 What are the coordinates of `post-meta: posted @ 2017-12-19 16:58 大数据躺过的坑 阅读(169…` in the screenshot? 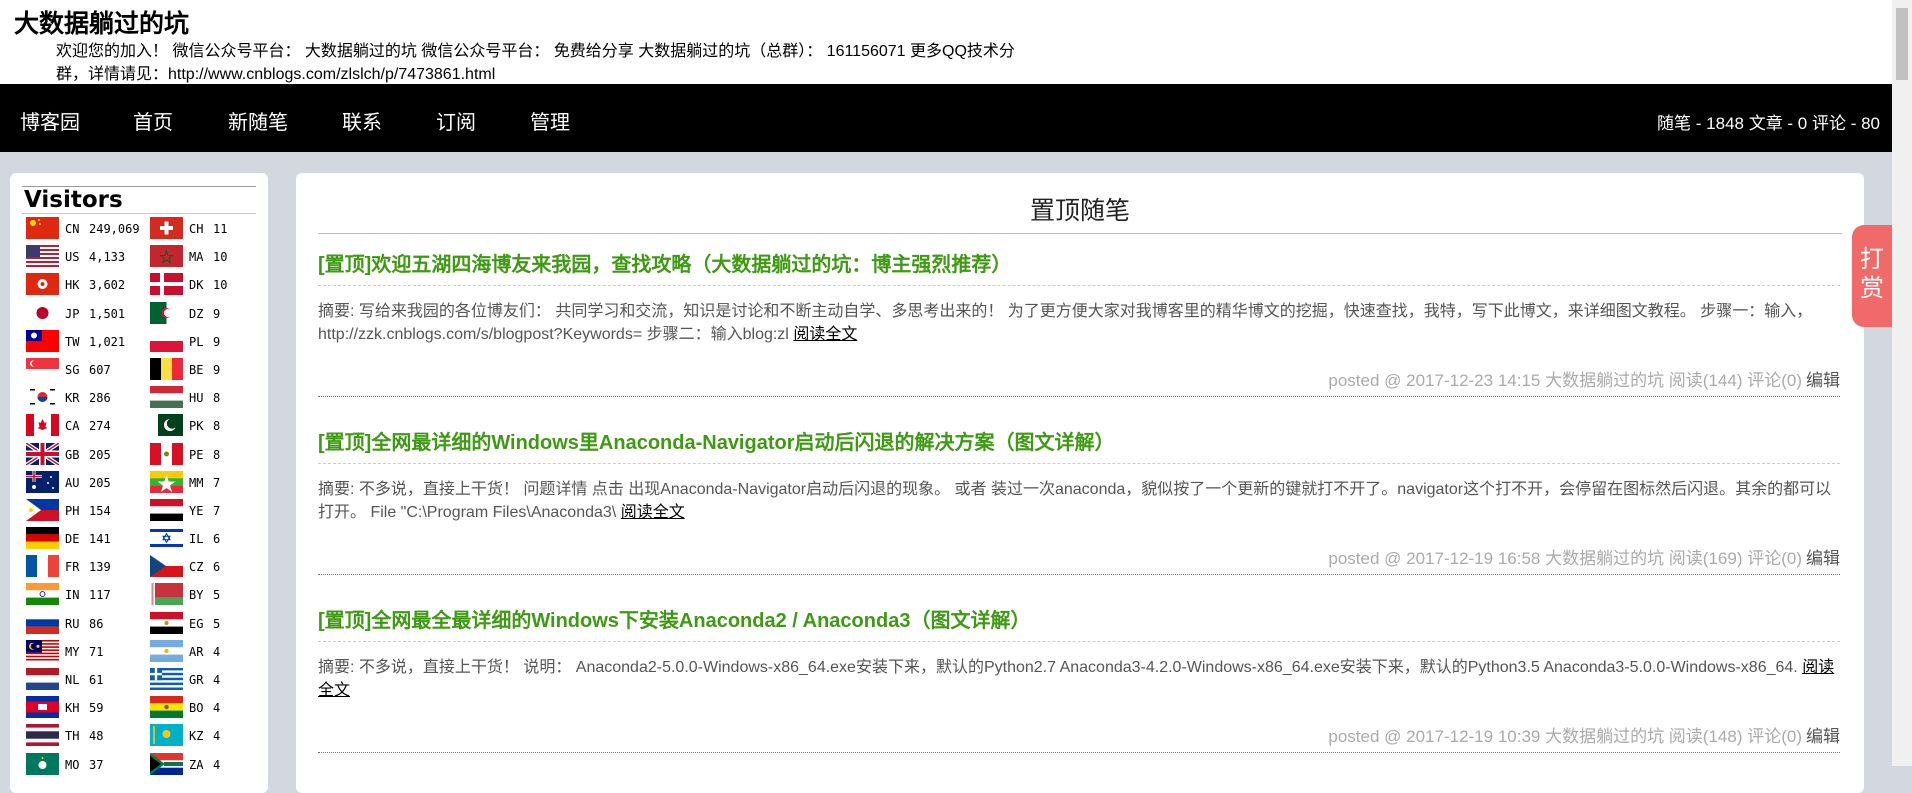 It's located at (1584, 556).